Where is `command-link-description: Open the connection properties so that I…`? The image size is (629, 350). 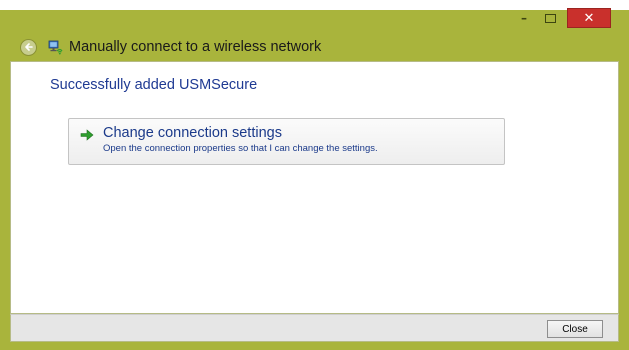
command-link-description: Open the connection properties so that I… is located at coordinates (240, 148).